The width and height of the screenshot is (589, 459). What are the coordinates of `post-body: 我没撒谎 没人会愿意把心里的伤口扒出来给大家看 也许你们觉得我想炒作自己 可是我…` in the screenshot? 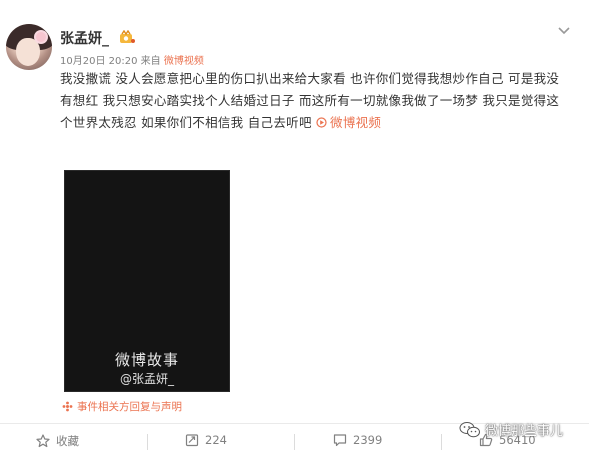 It's located at (310, 100).